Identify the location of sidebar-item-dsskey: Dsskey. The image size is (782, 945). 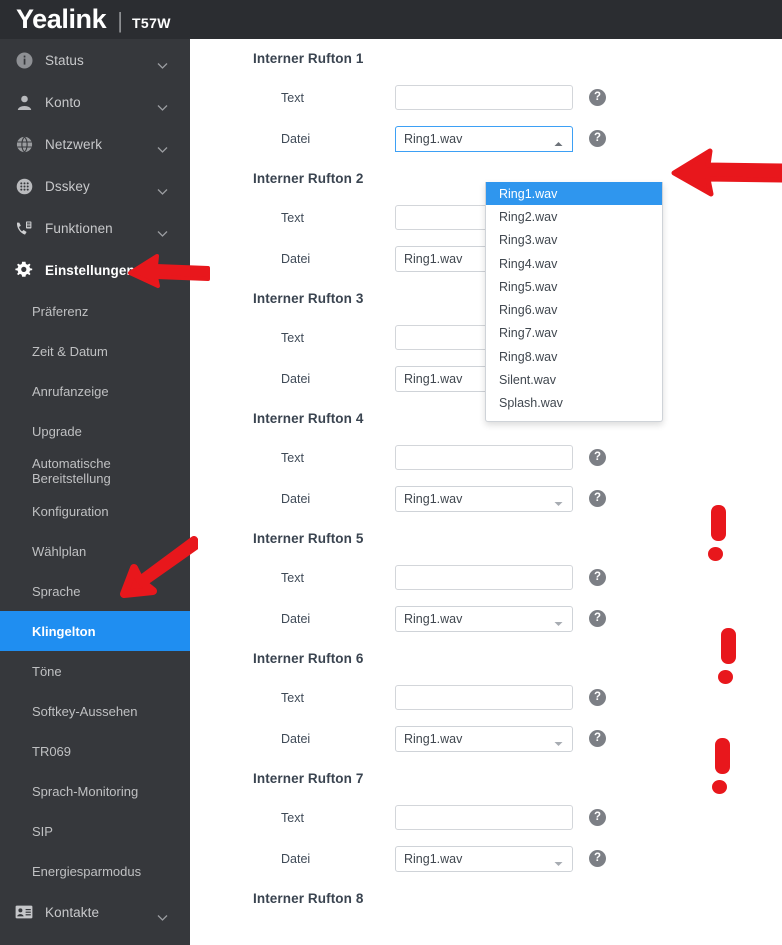
(95, 186).